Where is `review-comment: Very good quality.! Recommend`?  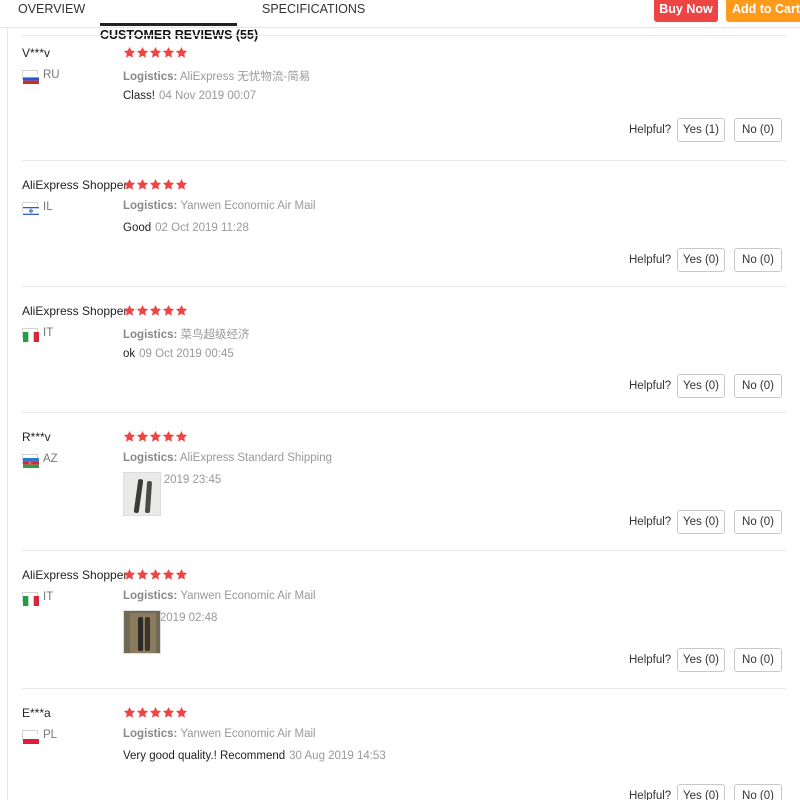 review-comment: Very good quality.! Recommend is located at coordinates (204, 756).